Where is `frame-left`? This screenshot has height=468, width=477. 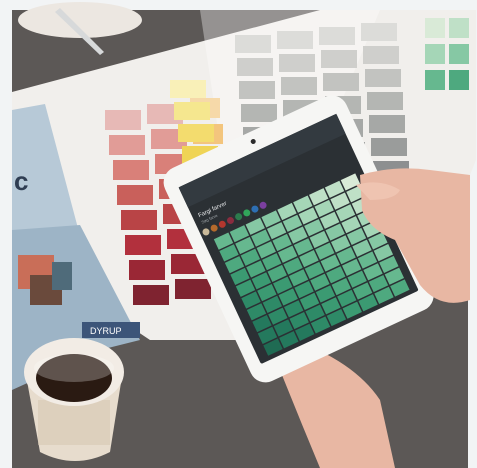
frame-left is located at coordinates (6, 234).